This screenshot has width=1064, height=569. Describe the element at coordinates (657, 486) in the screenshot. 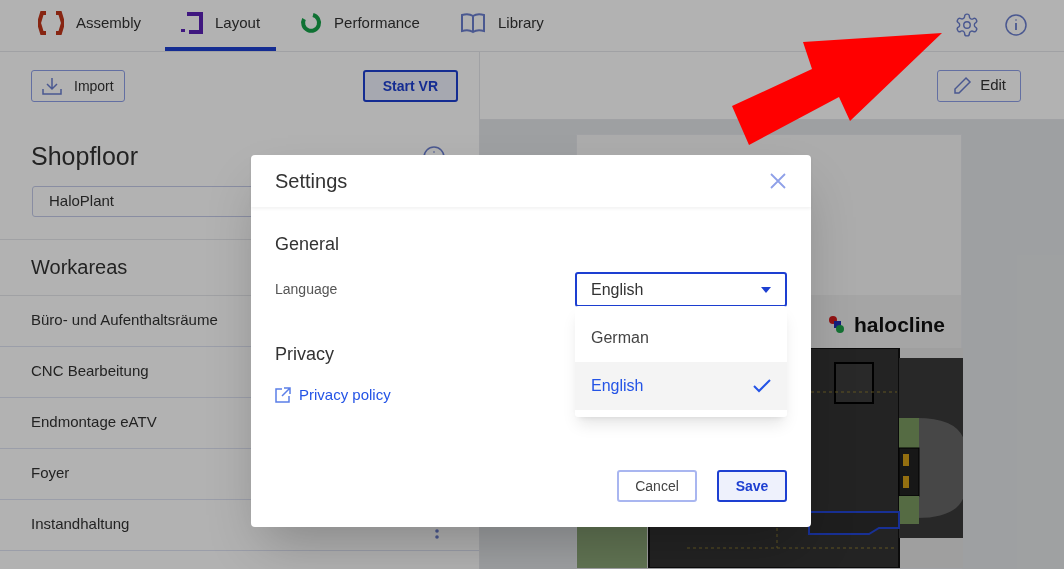

I see `cancel-button: Cancel` at that location.